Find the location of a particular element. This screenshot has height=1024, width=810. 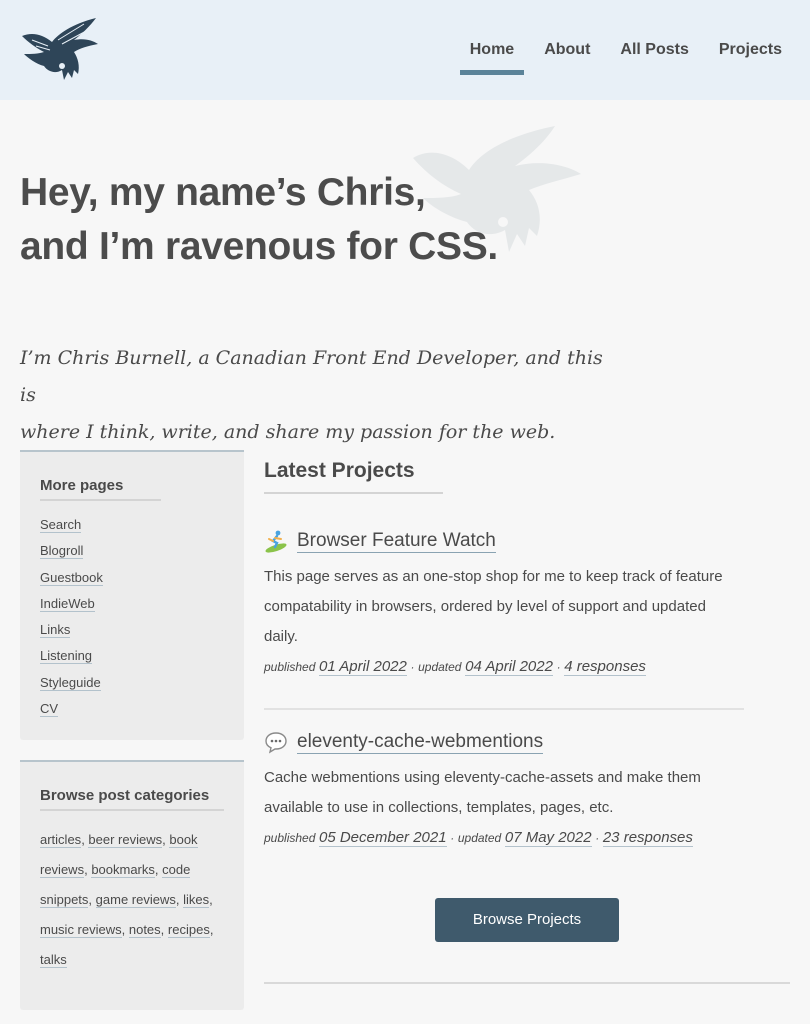

project-header: Browser Feature Watch is located at coordinates (504, 541).